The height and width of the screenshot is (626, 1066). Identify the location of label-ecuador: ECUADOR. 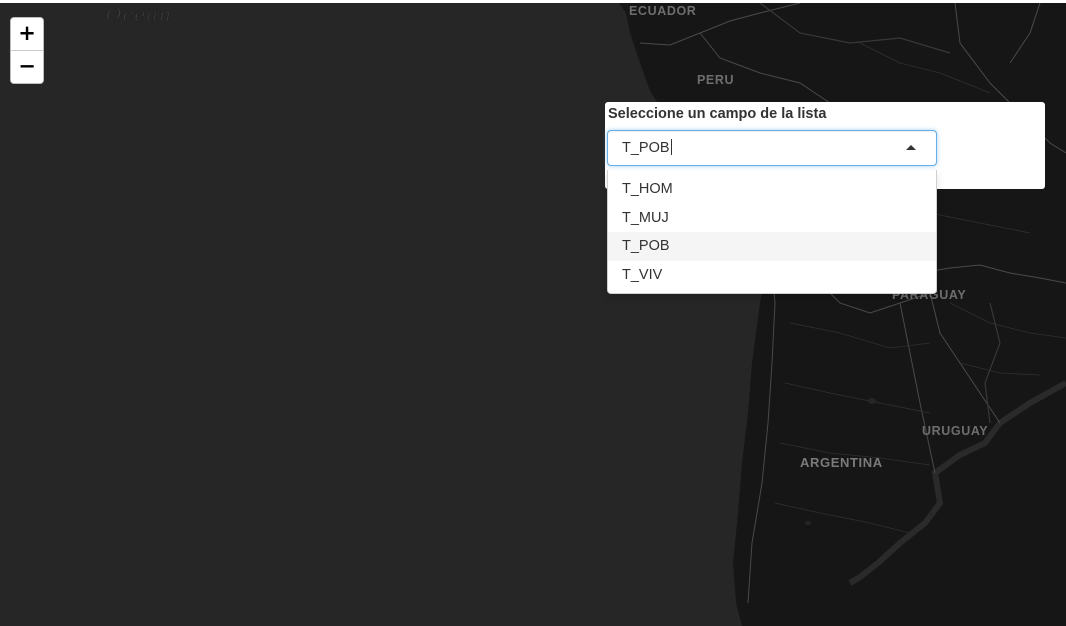
(662, 11).